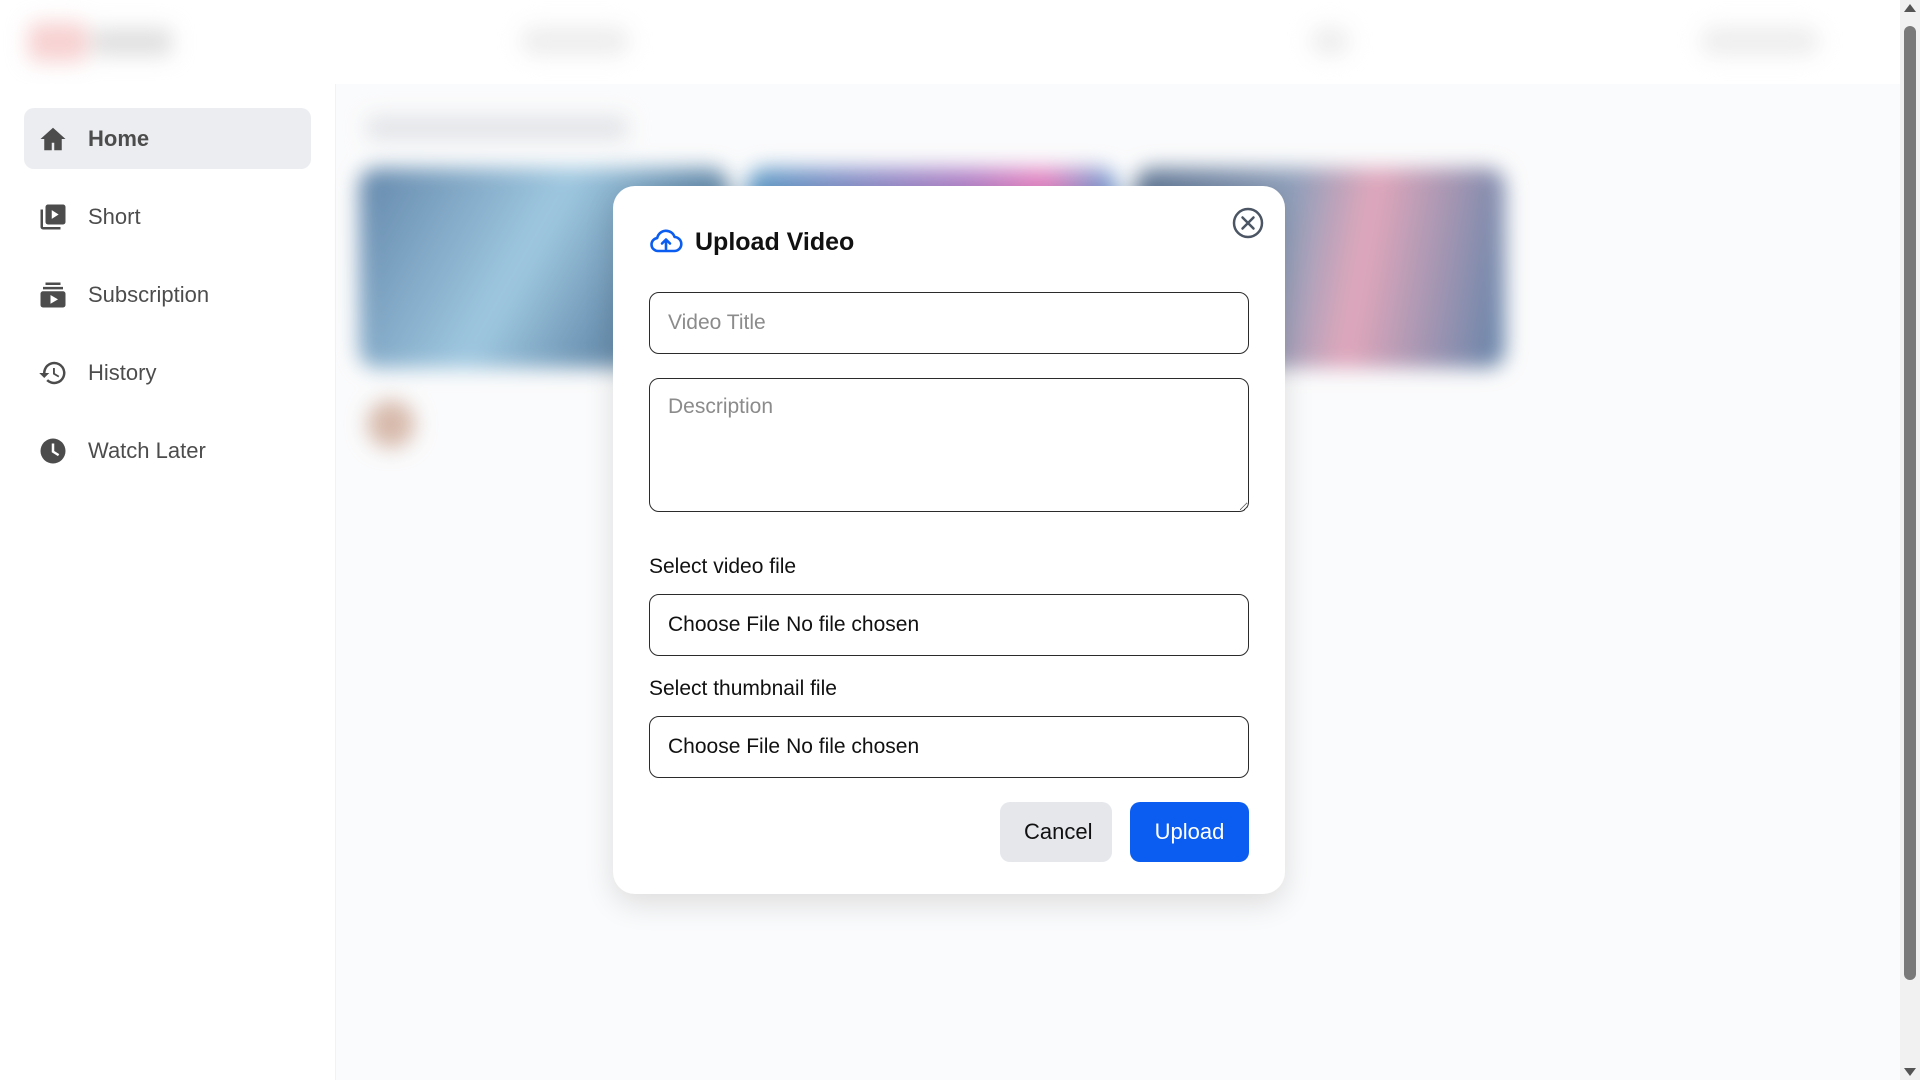  Describe the element at coordinates (666, 241) in the screenshot. I see `cloud-upload-icon` at that location.